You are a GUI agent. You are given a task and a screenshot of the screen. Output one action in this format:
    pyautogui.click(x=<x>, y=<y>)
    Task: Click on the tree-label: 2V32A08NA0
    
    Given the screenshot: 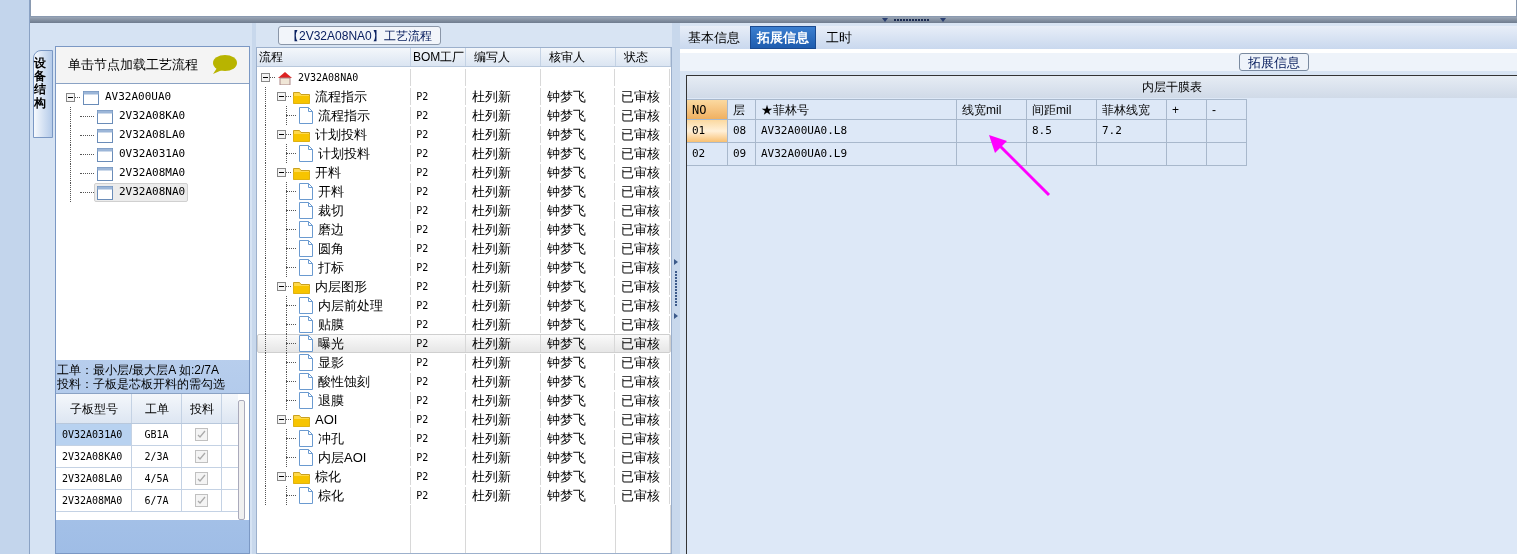 What is the action you would take?
    pyautogui.click(x=328, y=78)
    